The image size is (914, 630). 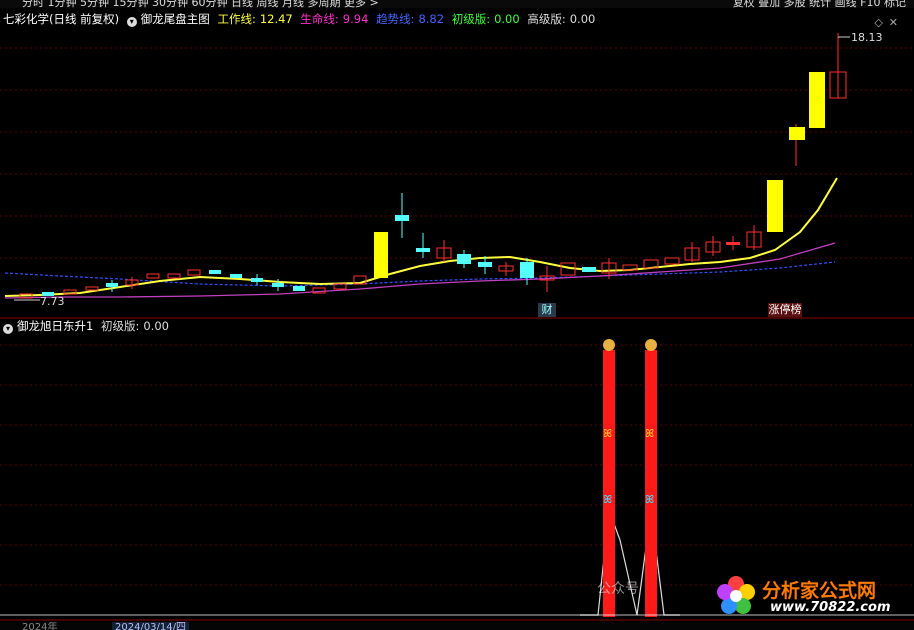 I want to click on brand-logo: 分析家公式网 www.70822.com, so click(x=809, y=595).